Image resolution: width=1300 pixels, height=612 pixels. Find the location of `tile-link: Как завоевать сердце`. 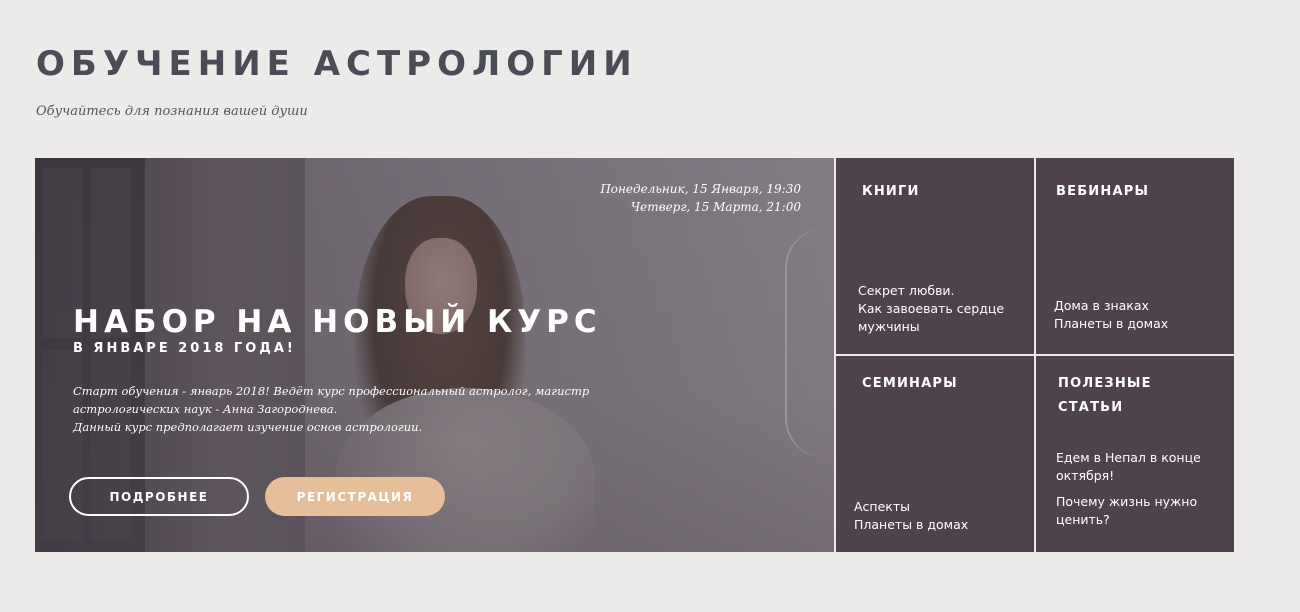

tile-link: Как завоевать сердце is located at coordinates (931, 309).